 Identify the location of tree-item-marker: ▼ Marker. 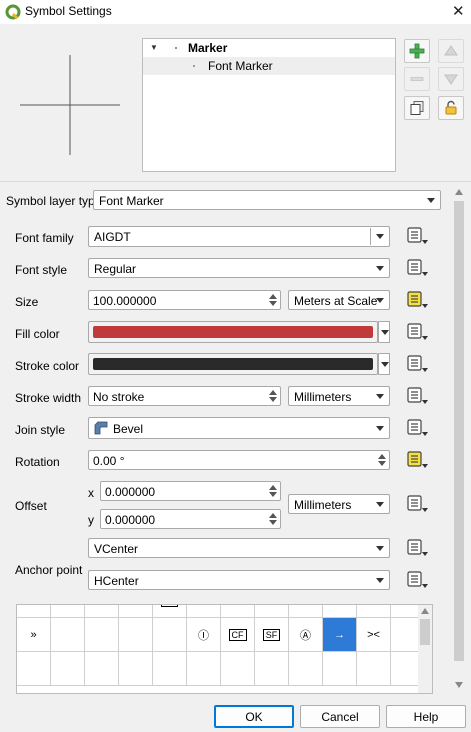
(269, 48).